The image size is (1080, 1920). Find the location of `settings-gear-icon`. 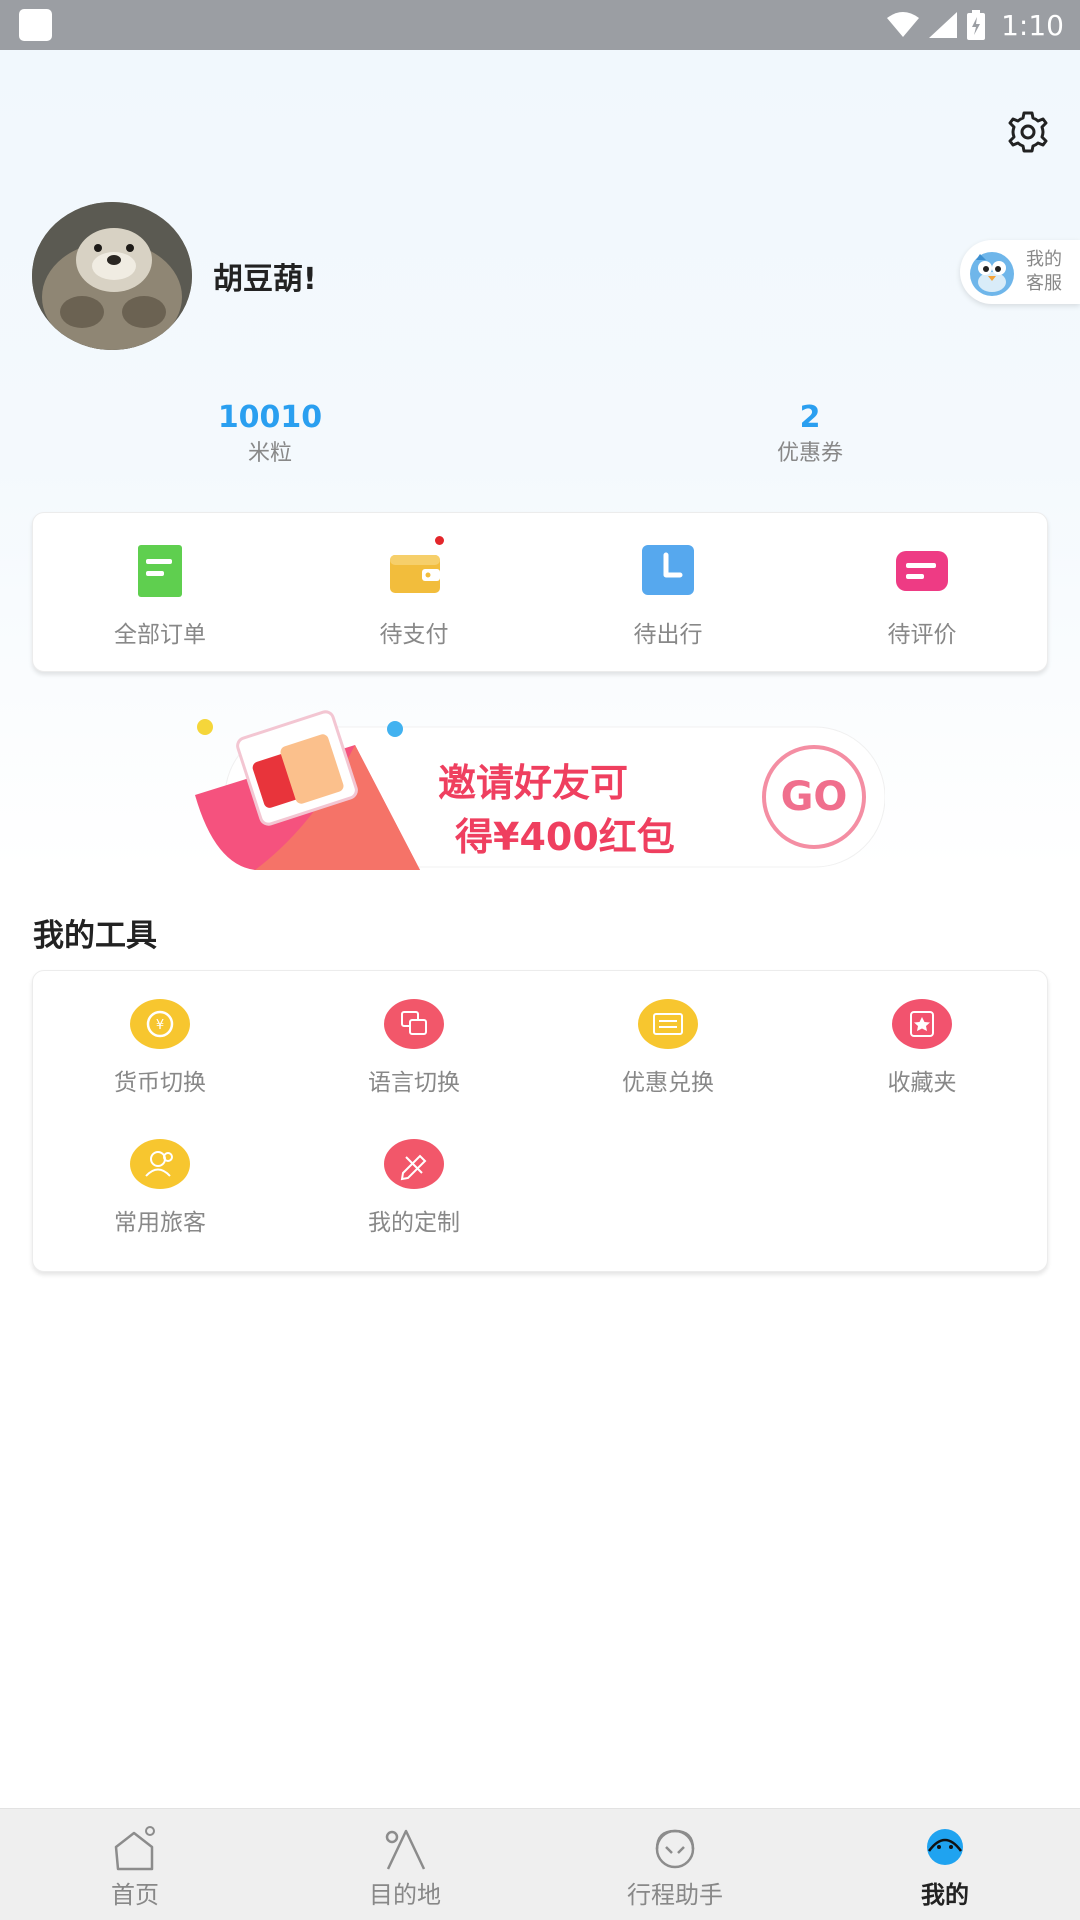

settings-gear-icon is located at coordinates (1028, 132).